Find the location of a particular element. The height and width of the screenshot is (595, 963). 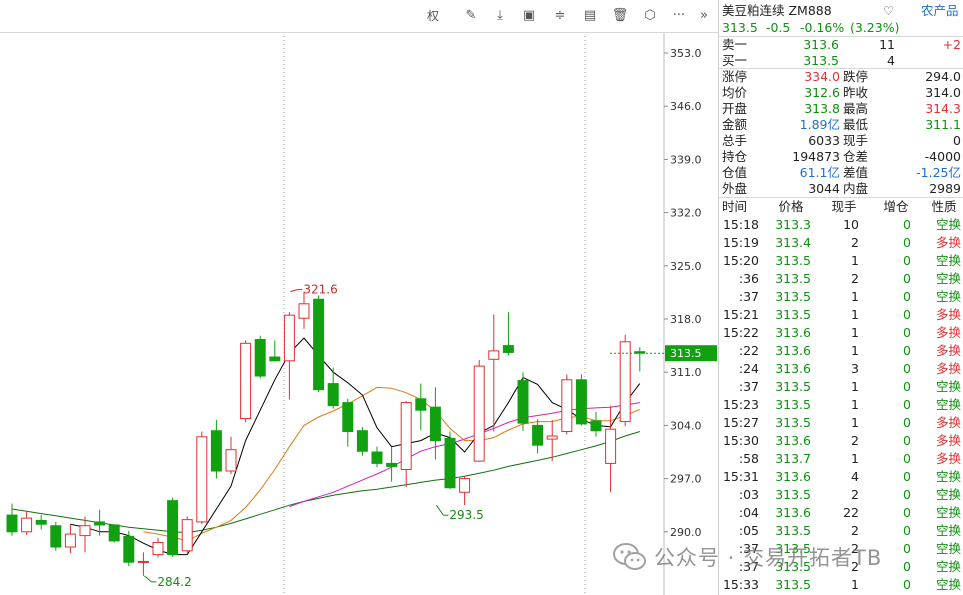

trade-row: :24 313.6 3 0 多换 is located at coordinates (841, 369).